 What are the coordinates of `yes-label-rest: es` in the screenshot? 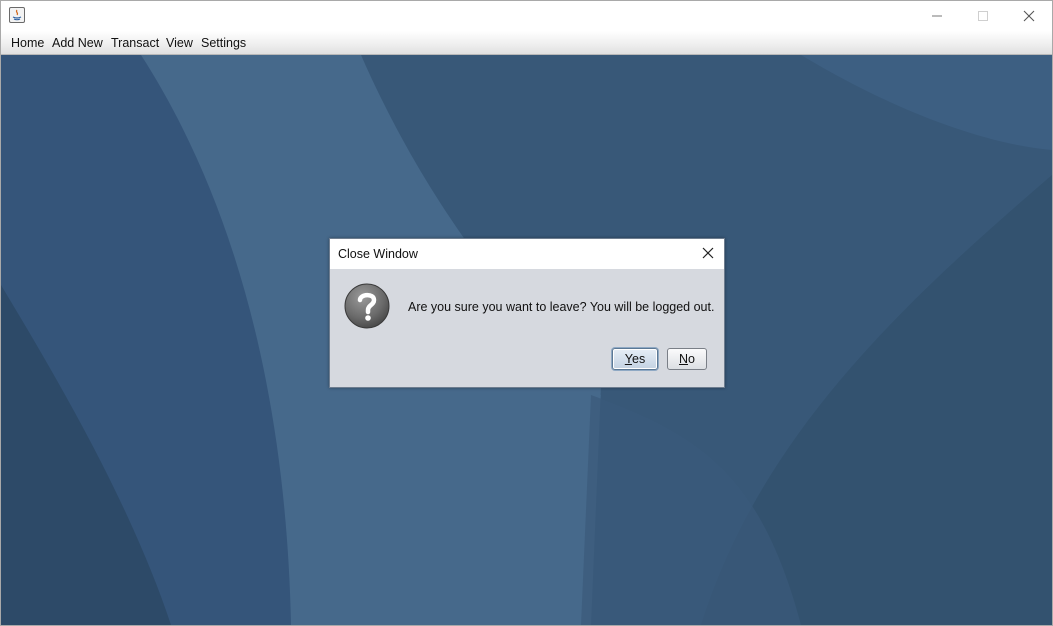 It's located at (639, 359).